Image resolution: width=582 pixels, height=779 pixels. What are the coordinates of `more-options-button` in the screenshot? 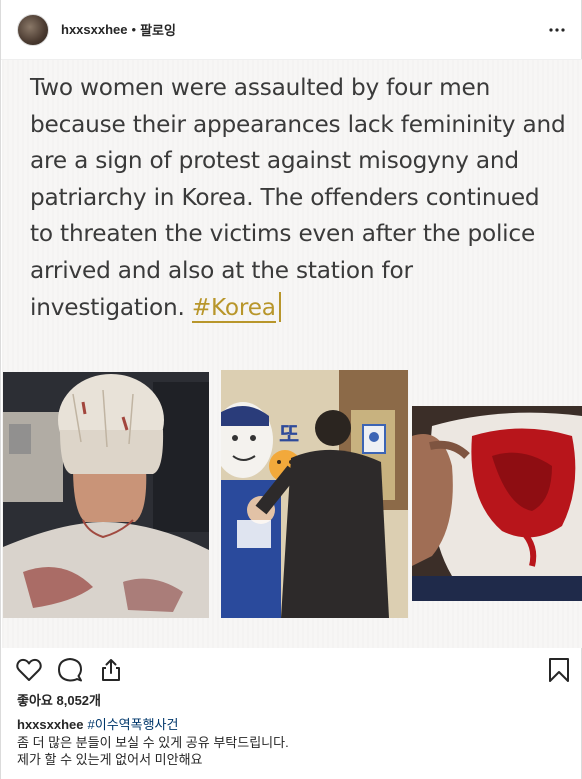 It's located at (557, 30).